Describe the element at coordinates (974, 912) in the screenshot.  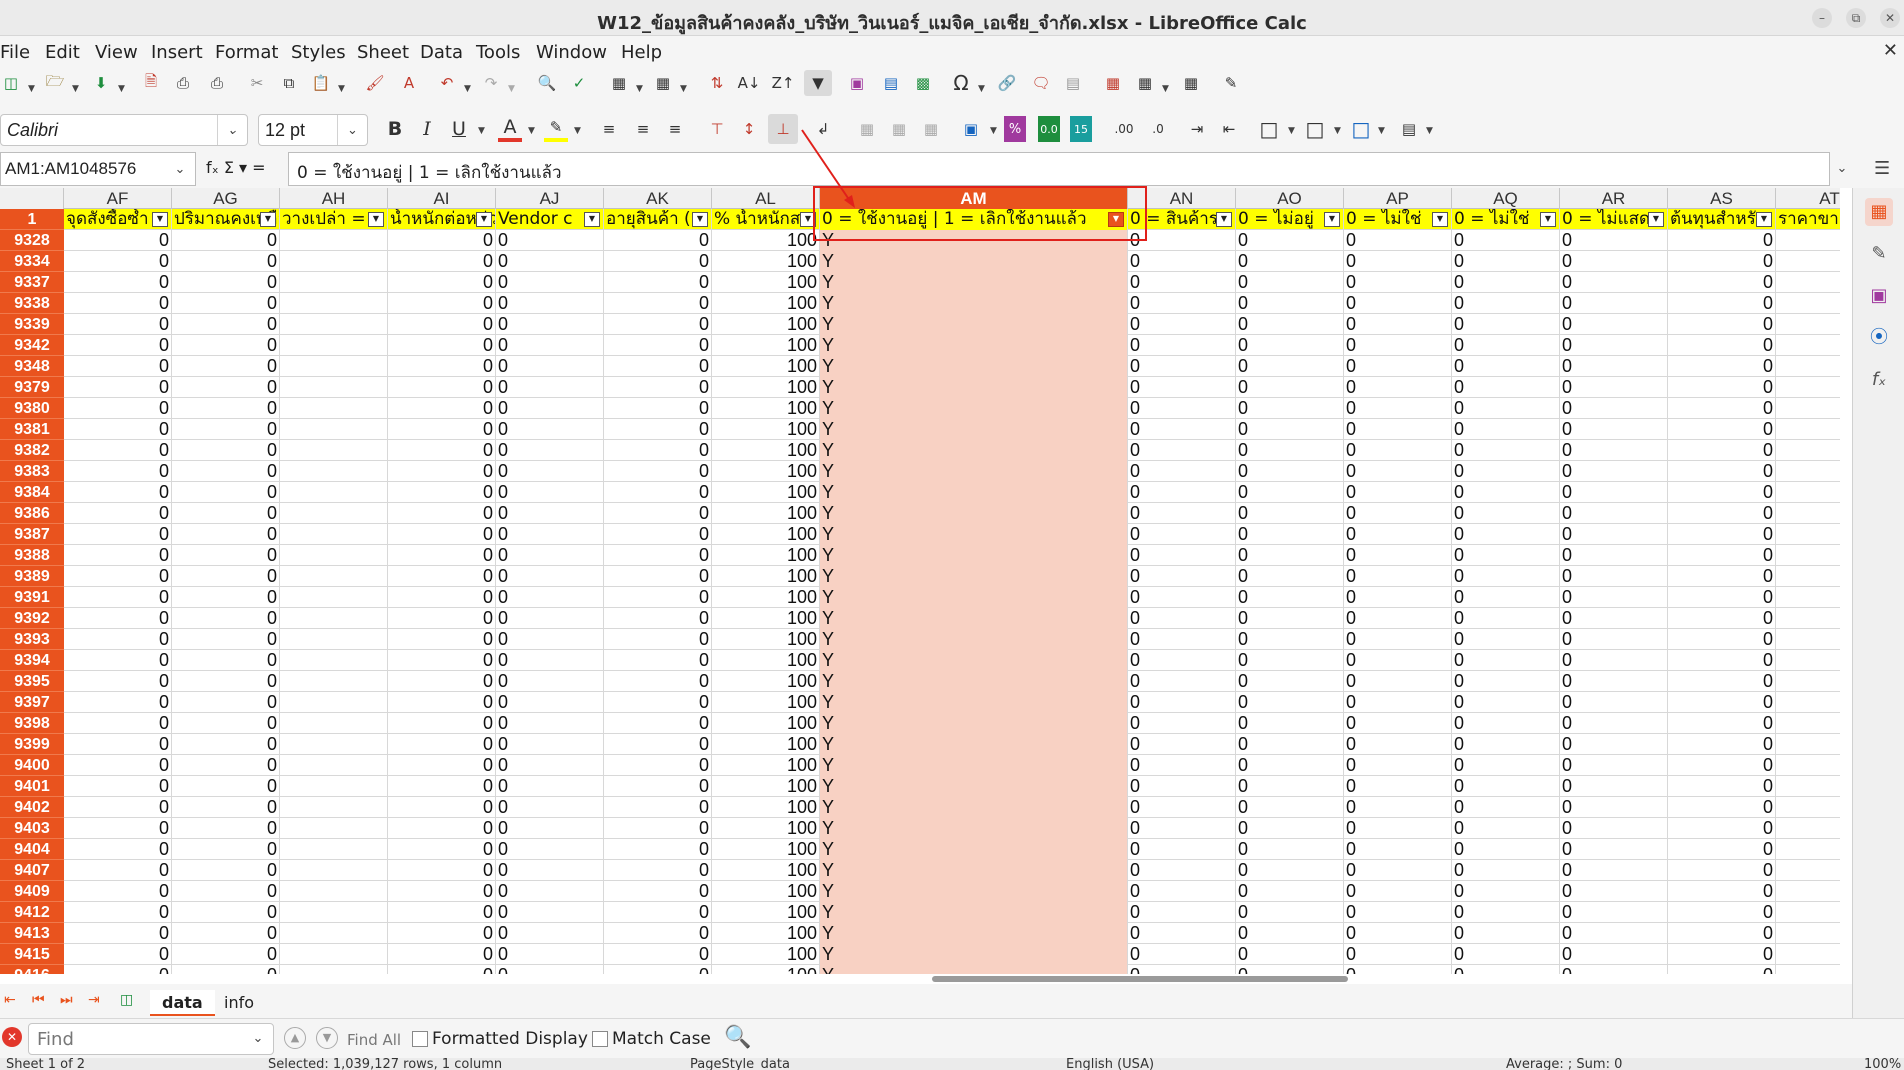
I see `cell-am9412: Y` at that location.